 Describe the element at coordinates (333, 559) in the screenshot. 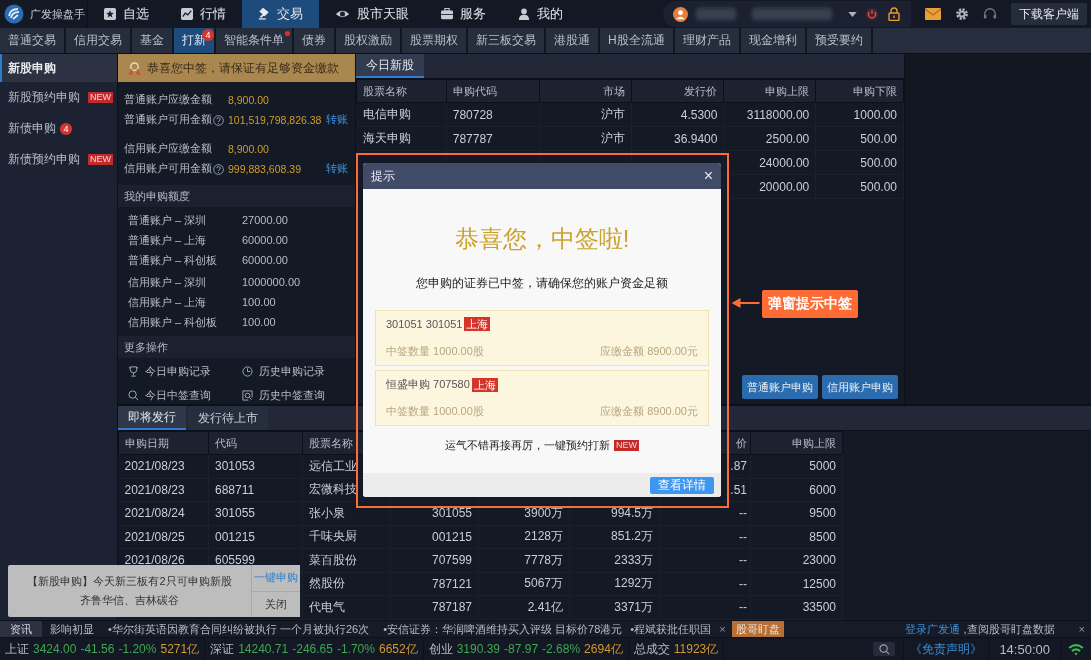

I see `table-cell: 菜百股份` at that location.